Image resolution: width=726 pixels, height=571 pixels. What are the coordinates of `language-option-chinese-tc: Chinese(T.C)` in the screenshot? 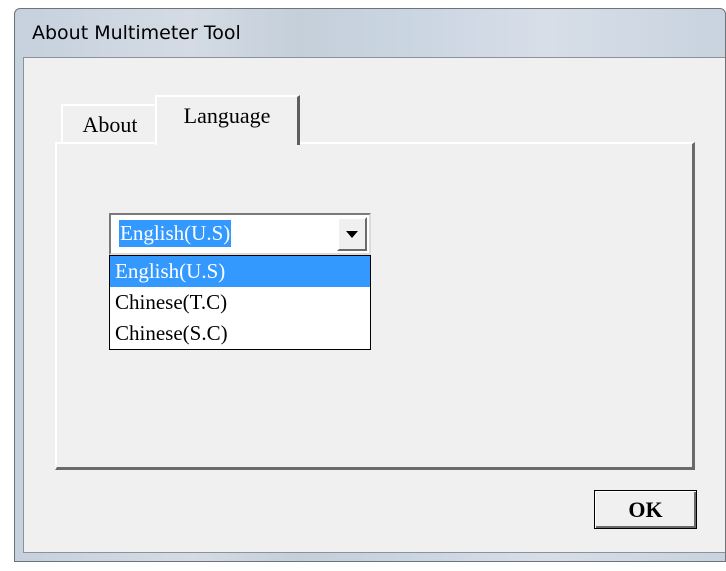 It's located at (240, 302).